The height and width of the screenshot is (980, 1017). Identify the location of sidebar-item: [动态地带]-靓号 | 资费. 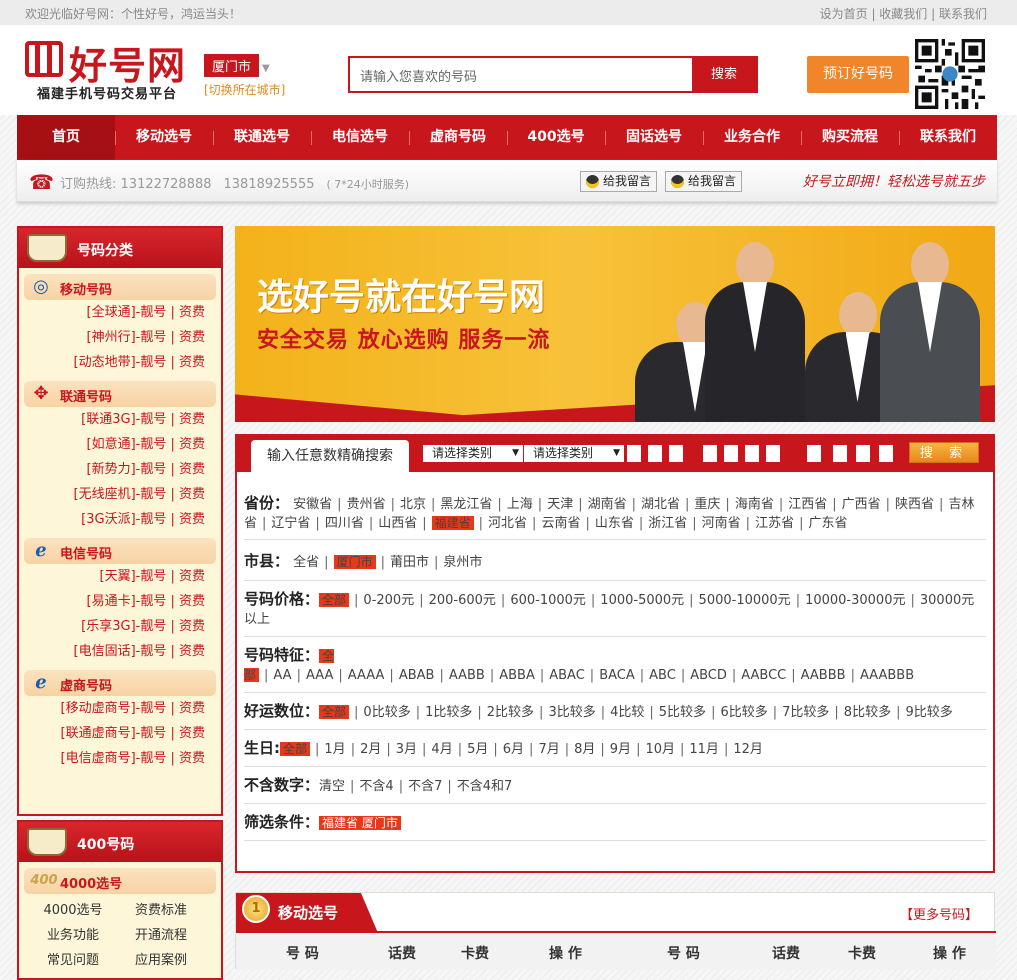
(120, 362).